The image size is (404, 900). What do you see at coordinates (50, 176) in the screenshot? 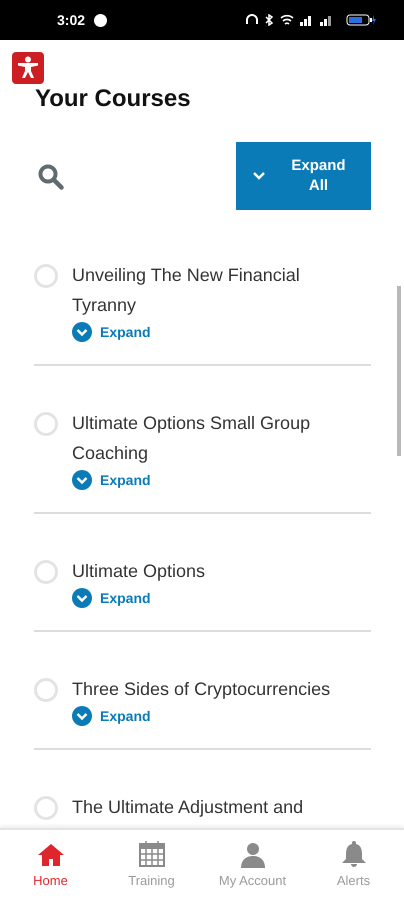
I see `search-icon` at bounding box center [50, 176].